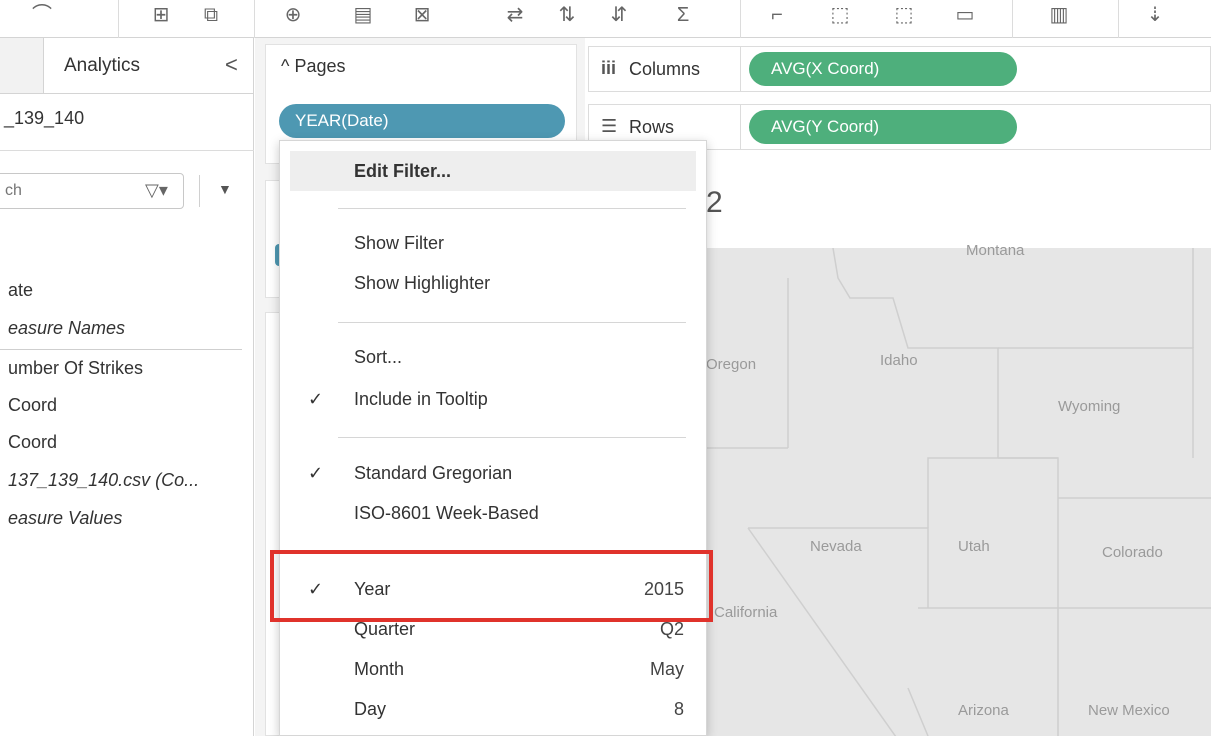 This screenshot has width=1211, height=736. What do you see at coordinates (44, 118) in the screenshot?
I see `datasource-name: _139_140` at bounding box center [44, 118].